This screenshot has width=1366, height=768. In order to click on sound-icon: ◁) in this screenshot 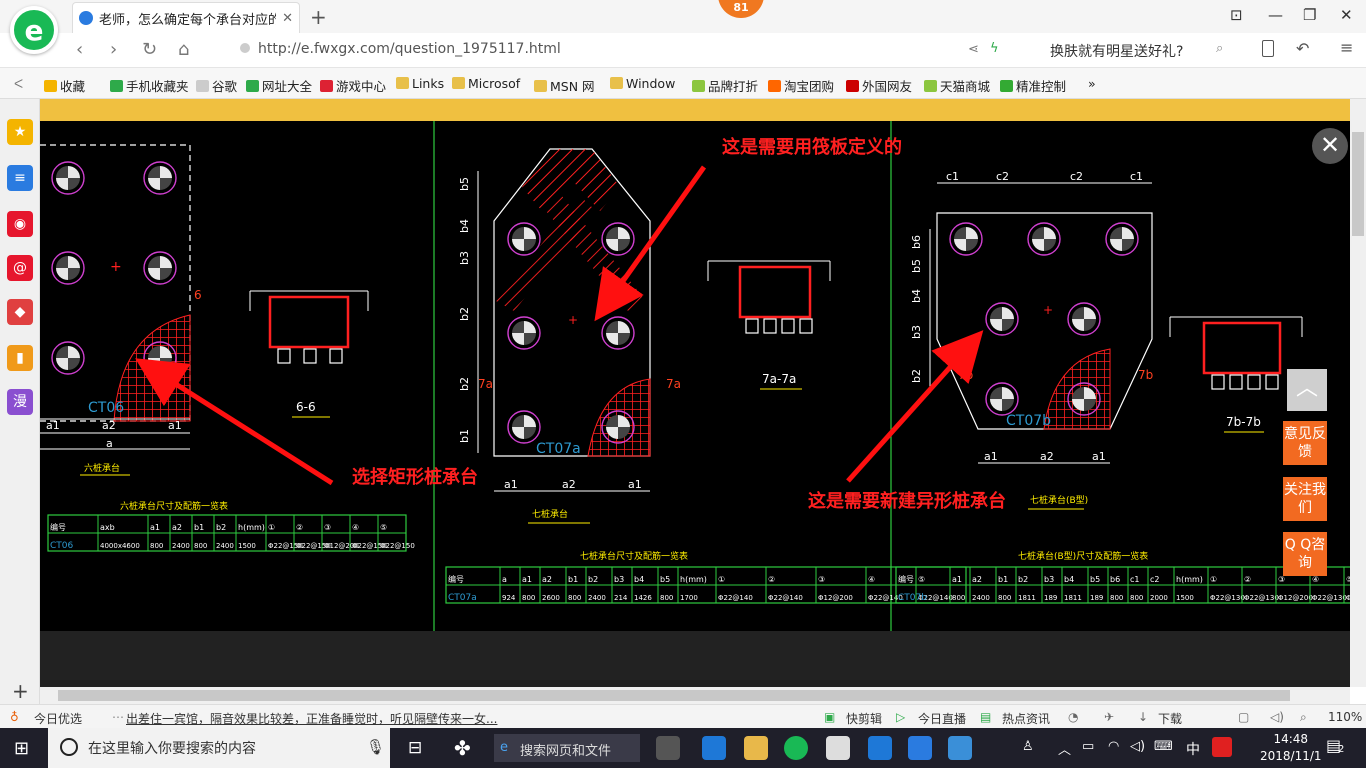, I will do `click(1277, 717)`.